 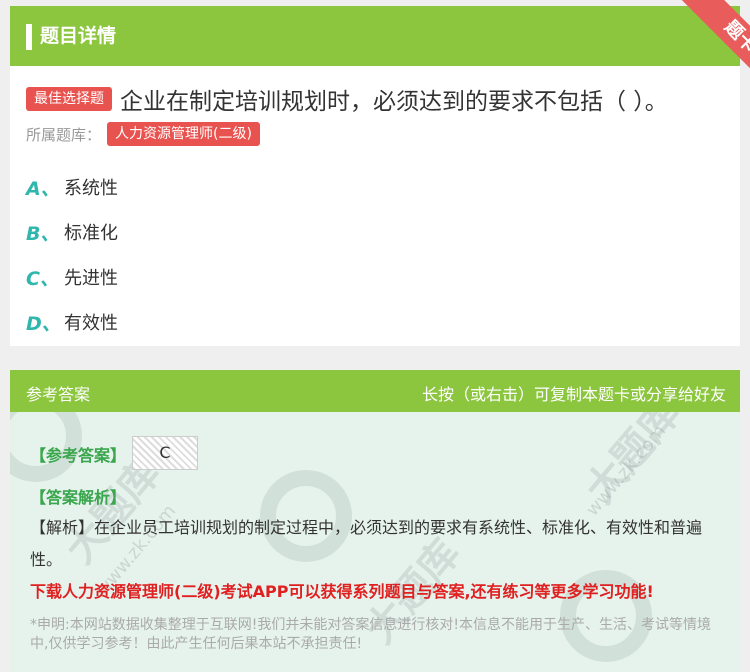 What do you see at coordinates (43, 323) in the screenshot?
I see `option-letter: D、` at bounding box center [43, 323].